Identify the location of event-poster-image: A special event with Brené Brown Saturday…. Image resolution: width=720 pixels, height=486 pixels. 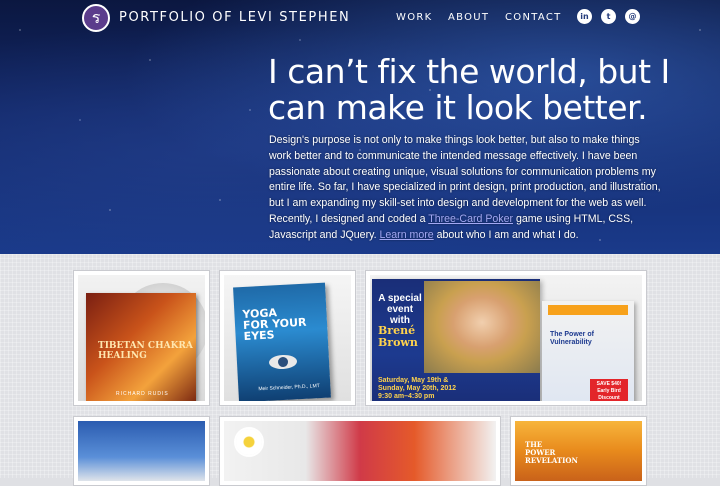
(456, 340).